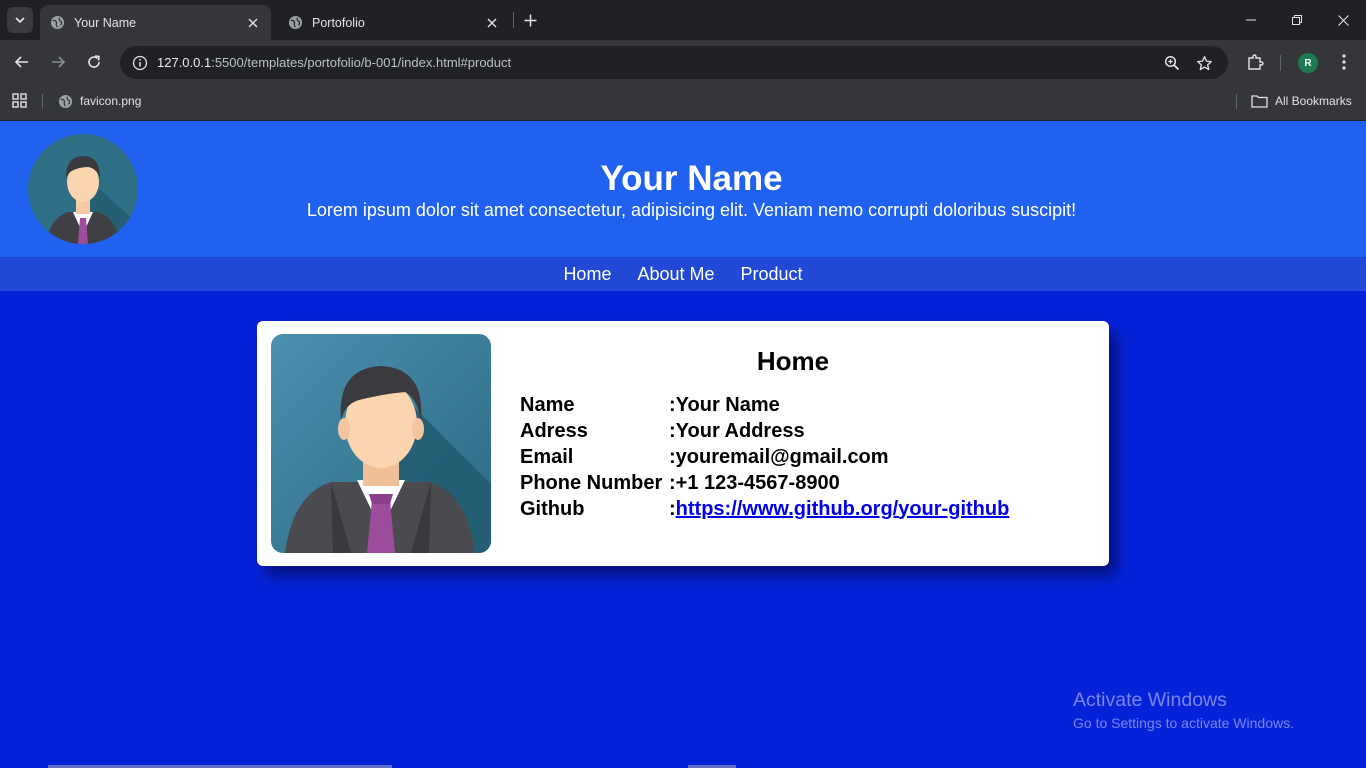  Describe the element at coordinates (1344, 62) in the screenshot. I see `menu-icon` at that location.